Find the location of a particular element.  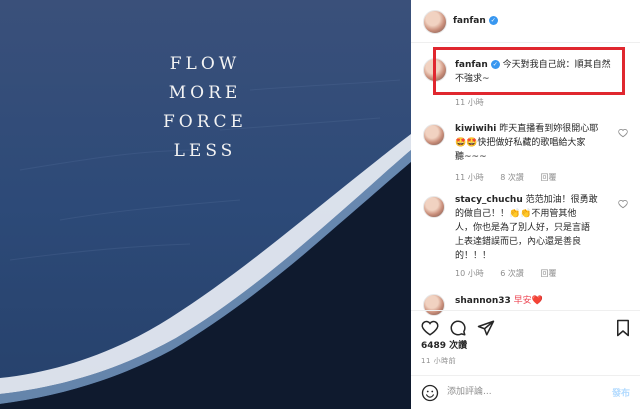

caption-time-text: 11 小時 is located at coordinates (469, 102).